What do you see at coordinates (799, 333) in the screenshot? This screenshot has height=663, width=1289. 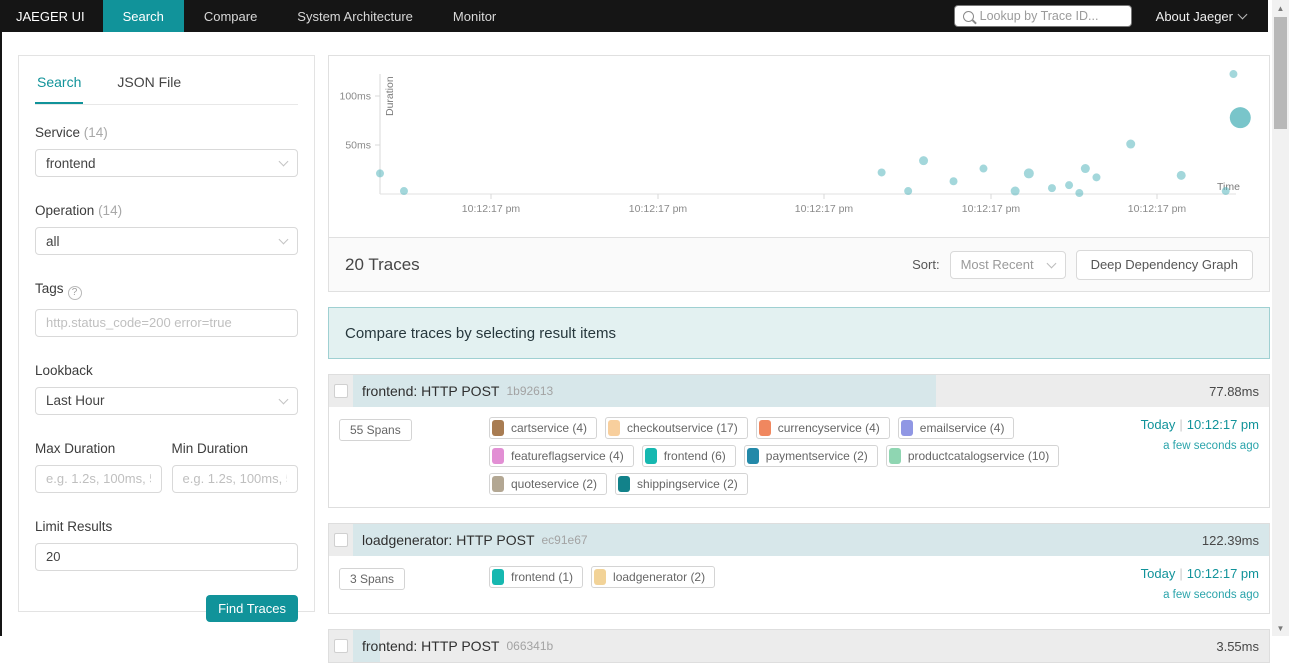 I see `compare-banner: Compare traces by selecting result items` at bounding box center [799, 333].